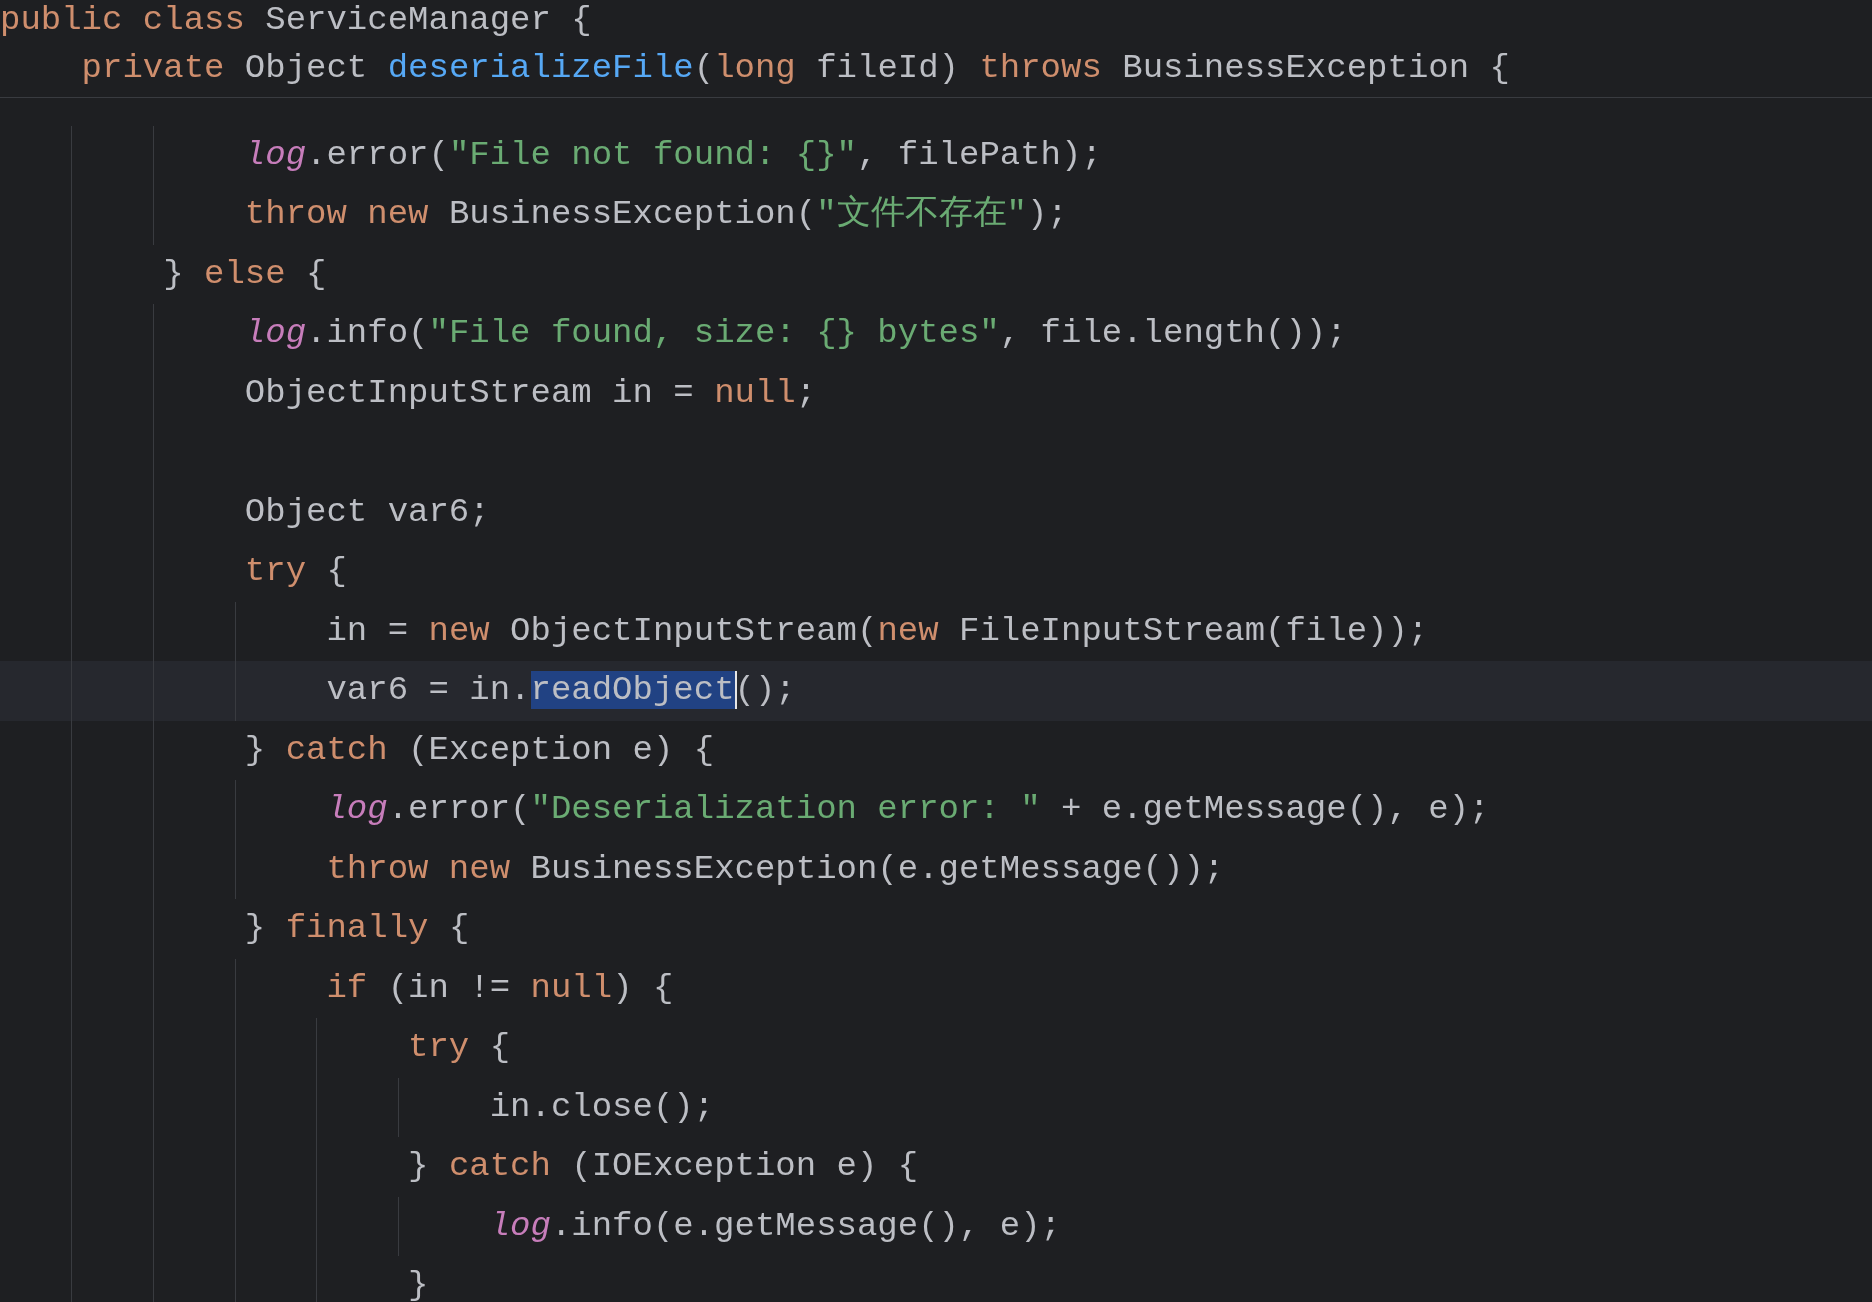  What do you see at coordinates (296, 20) in the screenshot?
I see `code-line: public class ServiceManager {` at bounding box center [296, 20].